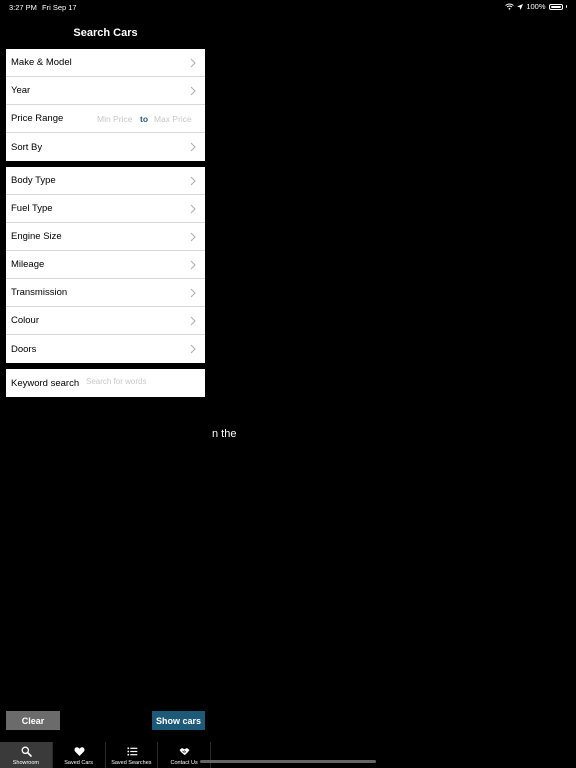 Image resolution: width=576 pixels, height=768 pixels. What do you see at coordinates (144, 118) in the screenshot?
I see `price-separator: to` at bounding box center [144, 118].